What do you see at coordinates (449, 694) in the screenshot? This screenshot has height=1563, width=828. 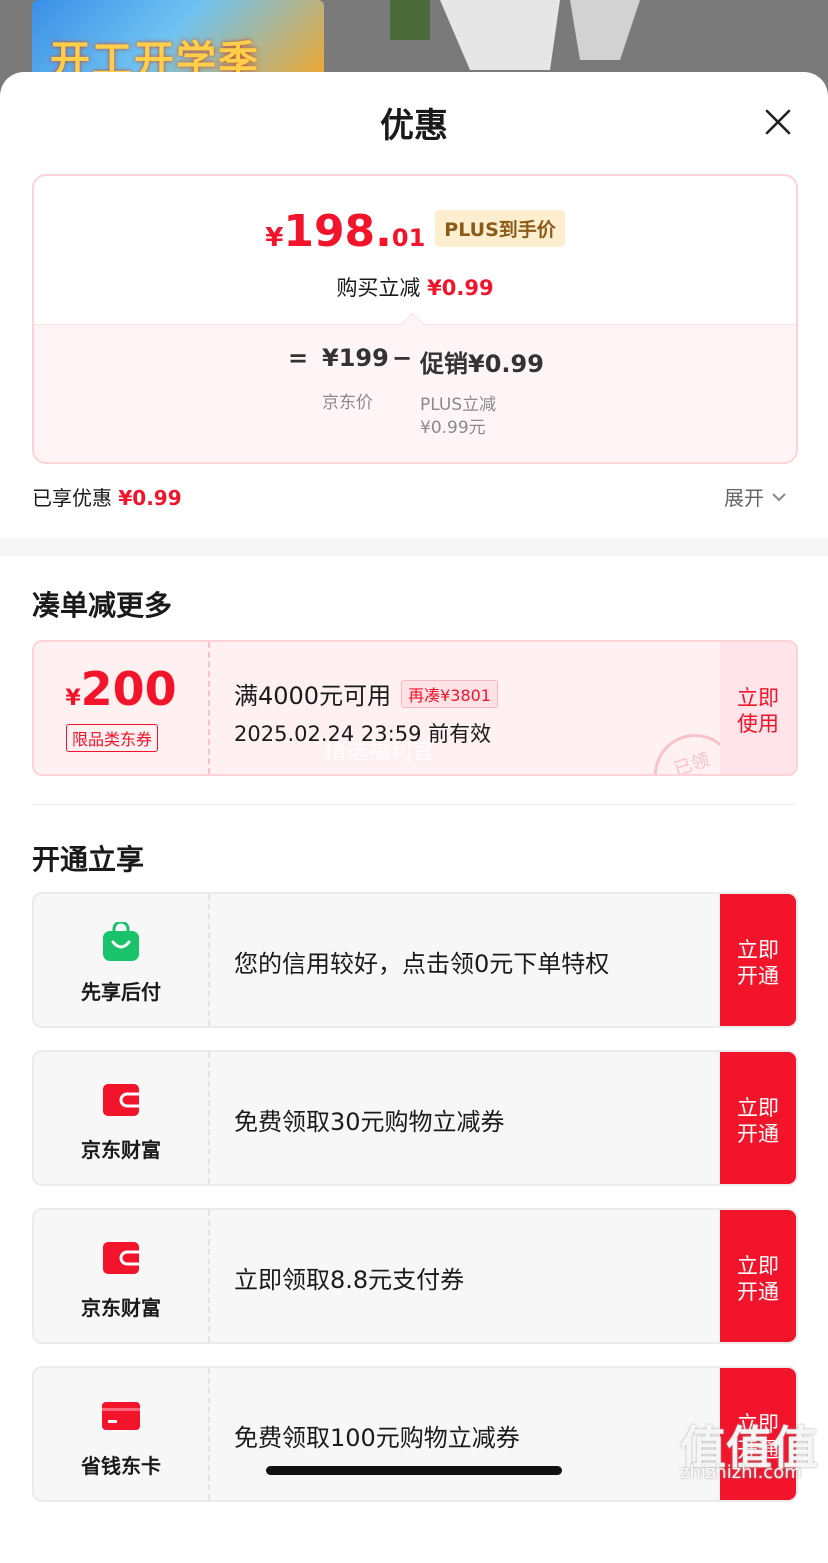 I see `coupon-extra-tag: 再凑¥3801` at bounding box center [449, 694].